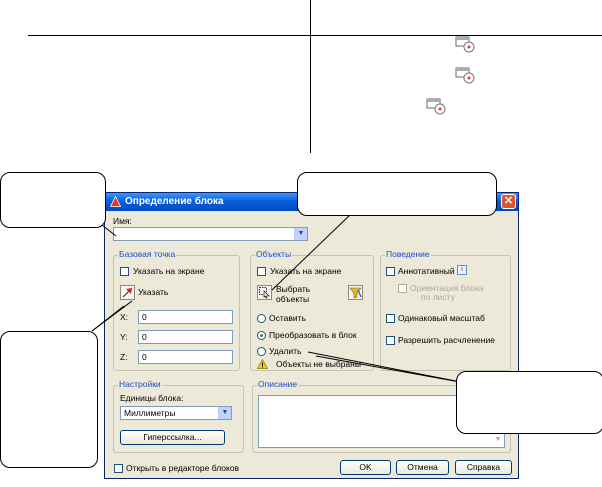 This screenshot has height=487, width=602. I want to click on orient-to-layout-checkbox, so click(402, 288).